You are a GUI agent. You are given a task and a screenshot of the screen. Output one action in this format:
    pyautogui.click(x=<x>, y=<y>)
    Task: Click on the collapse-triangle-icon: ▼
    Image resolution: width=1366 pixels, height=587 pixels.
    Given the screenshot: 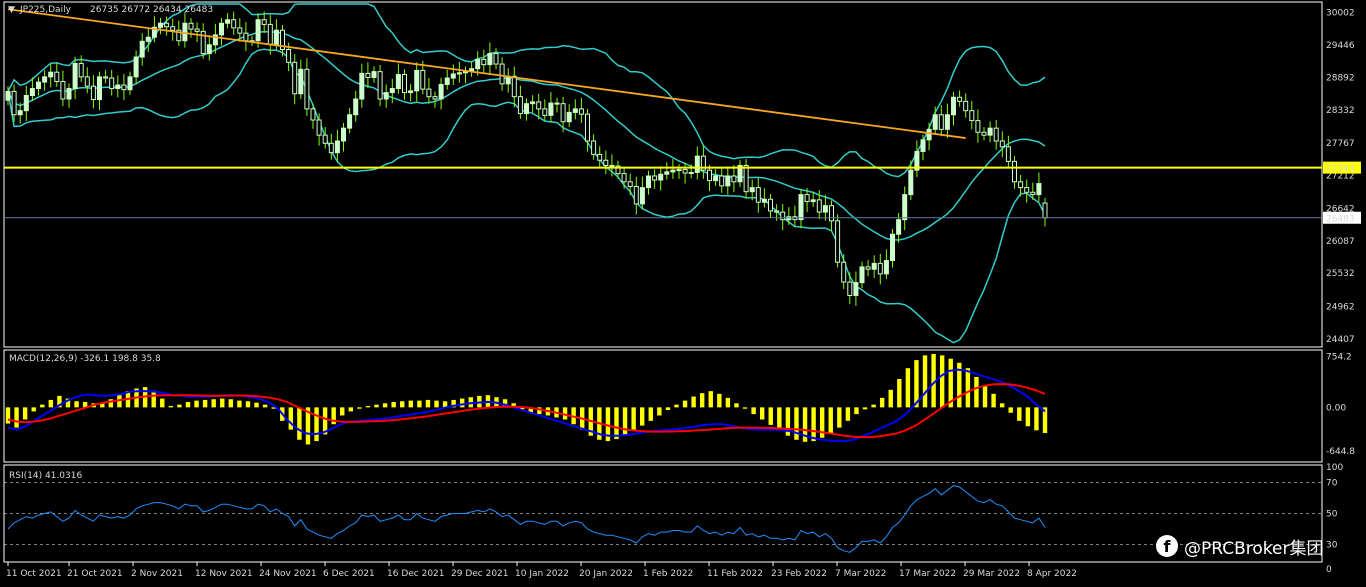 What is the action you would take?
    pyautogui.click(x=11, y=10)
    